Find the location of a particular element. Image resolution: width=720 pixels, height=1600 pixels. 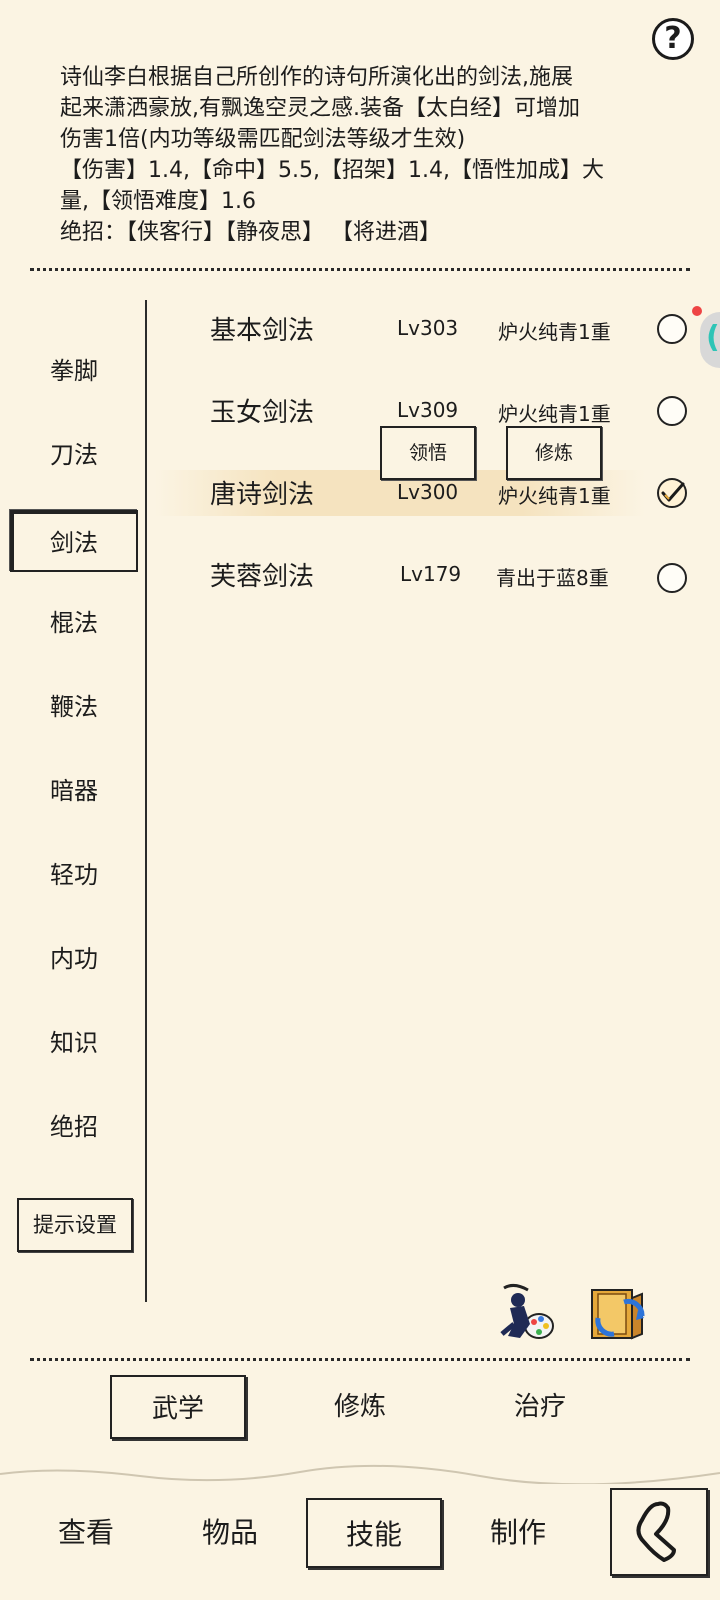

equip-radio-checked is located at coordinates (672, 493).